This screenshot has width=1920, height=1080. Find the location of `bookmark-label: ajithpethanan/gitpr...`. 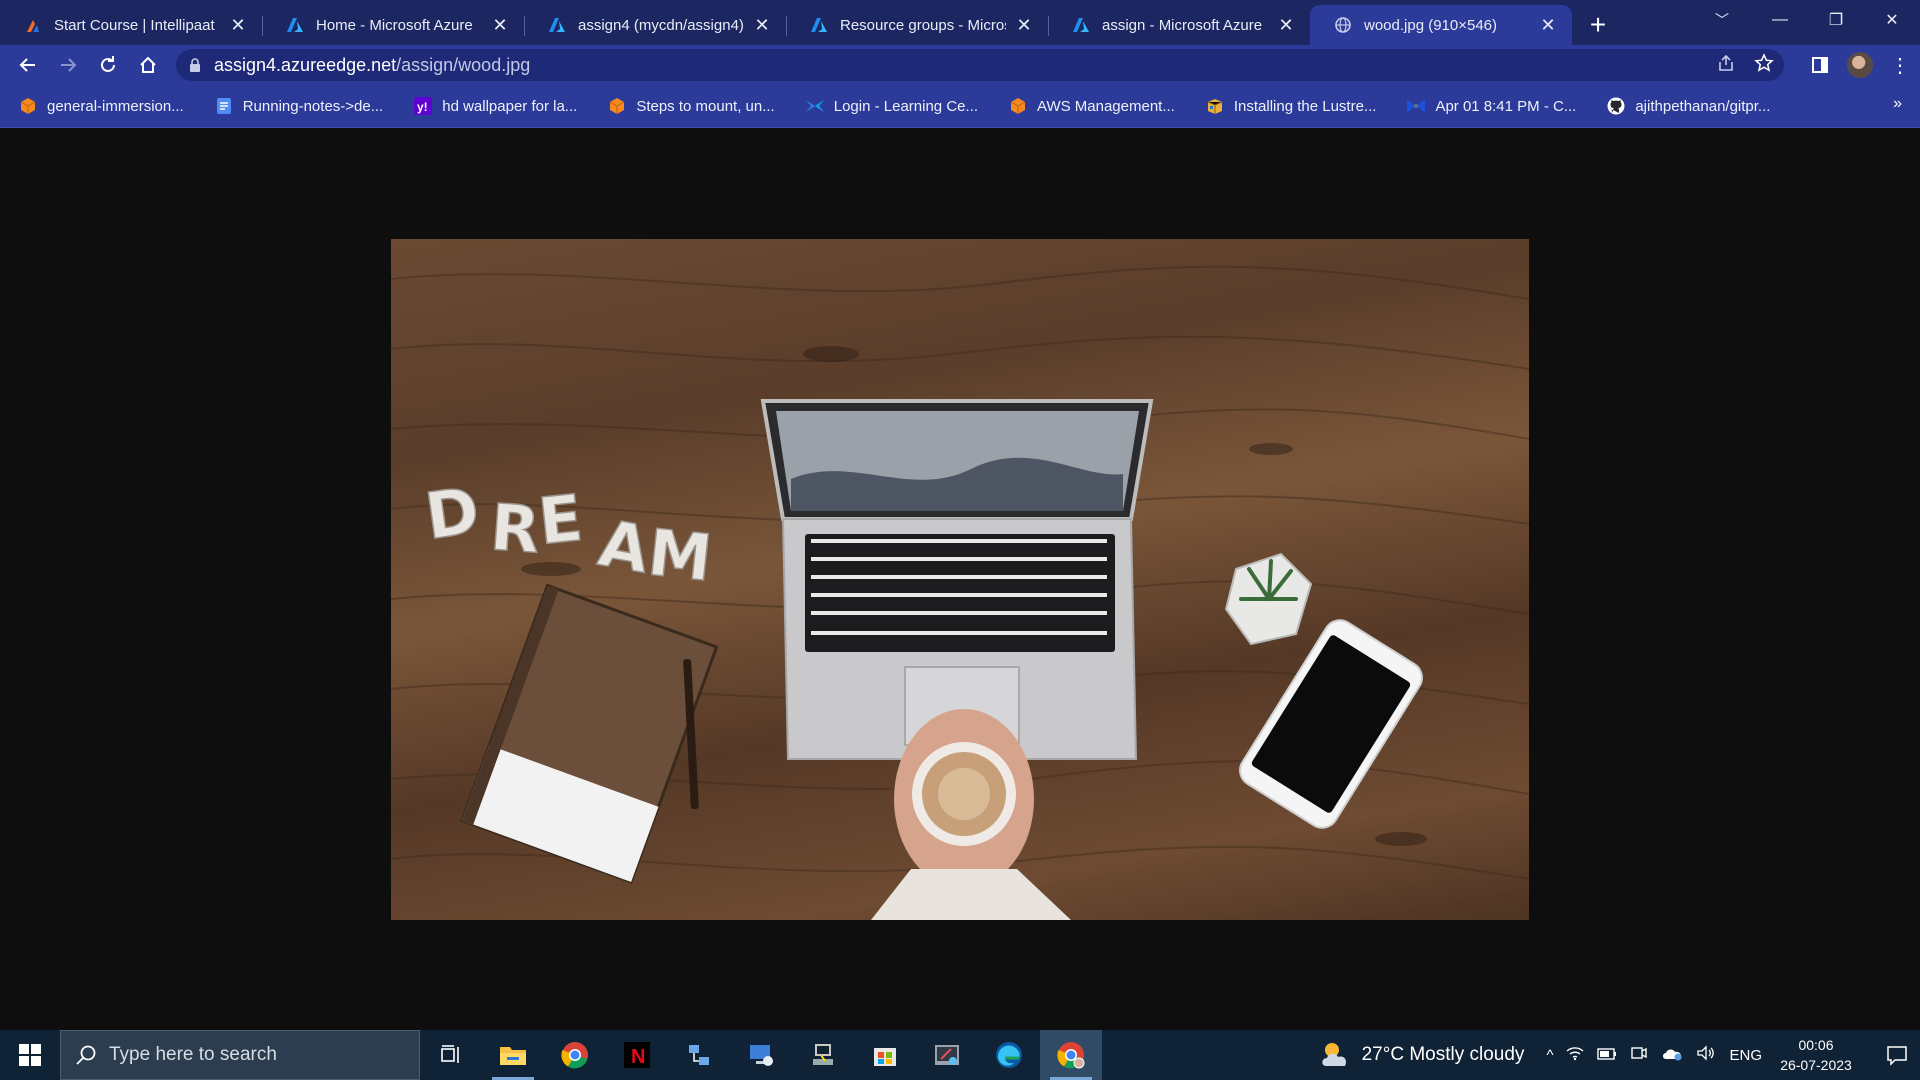

bookmark-label: ajithpethanan/gitpr... is located at coordinates (1703, 106).